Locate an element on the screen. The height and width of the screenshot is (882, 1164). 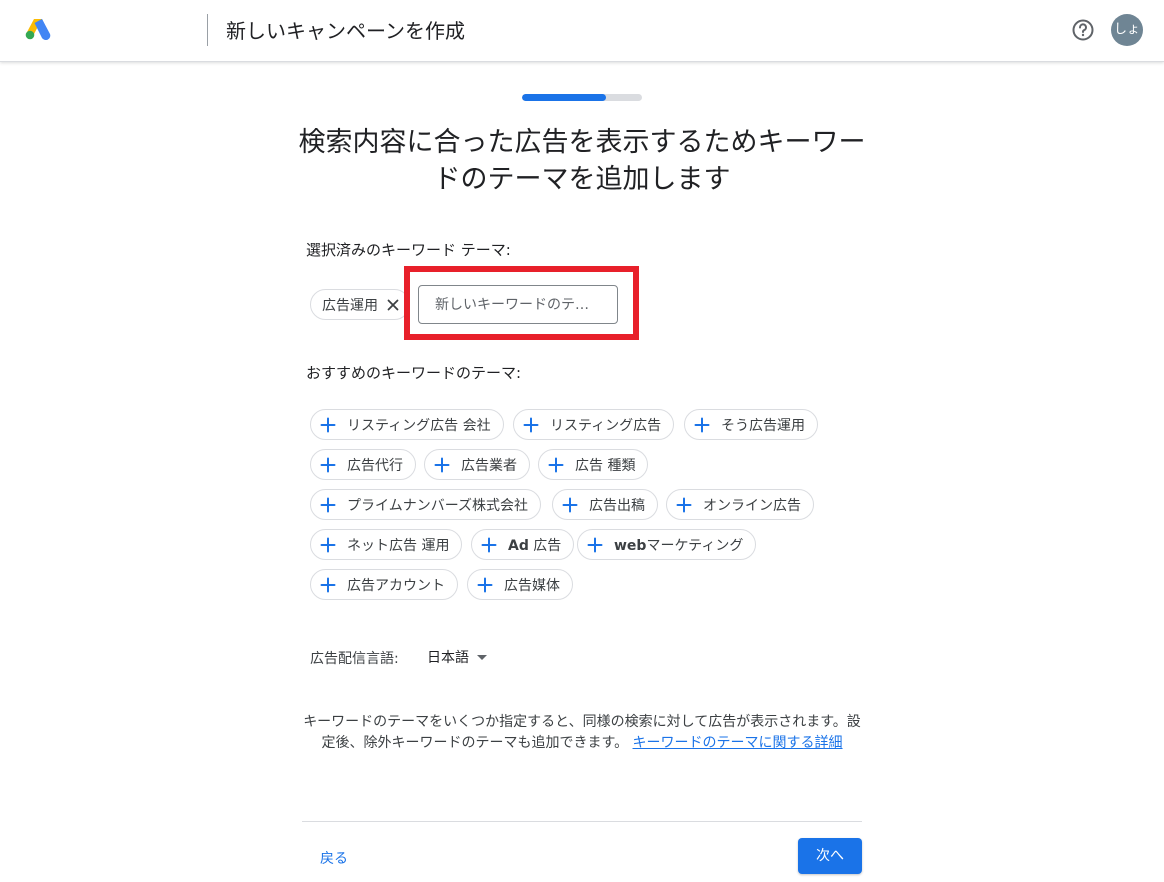
chip-text: 広告アカウント is located at coordinates (396, 585).